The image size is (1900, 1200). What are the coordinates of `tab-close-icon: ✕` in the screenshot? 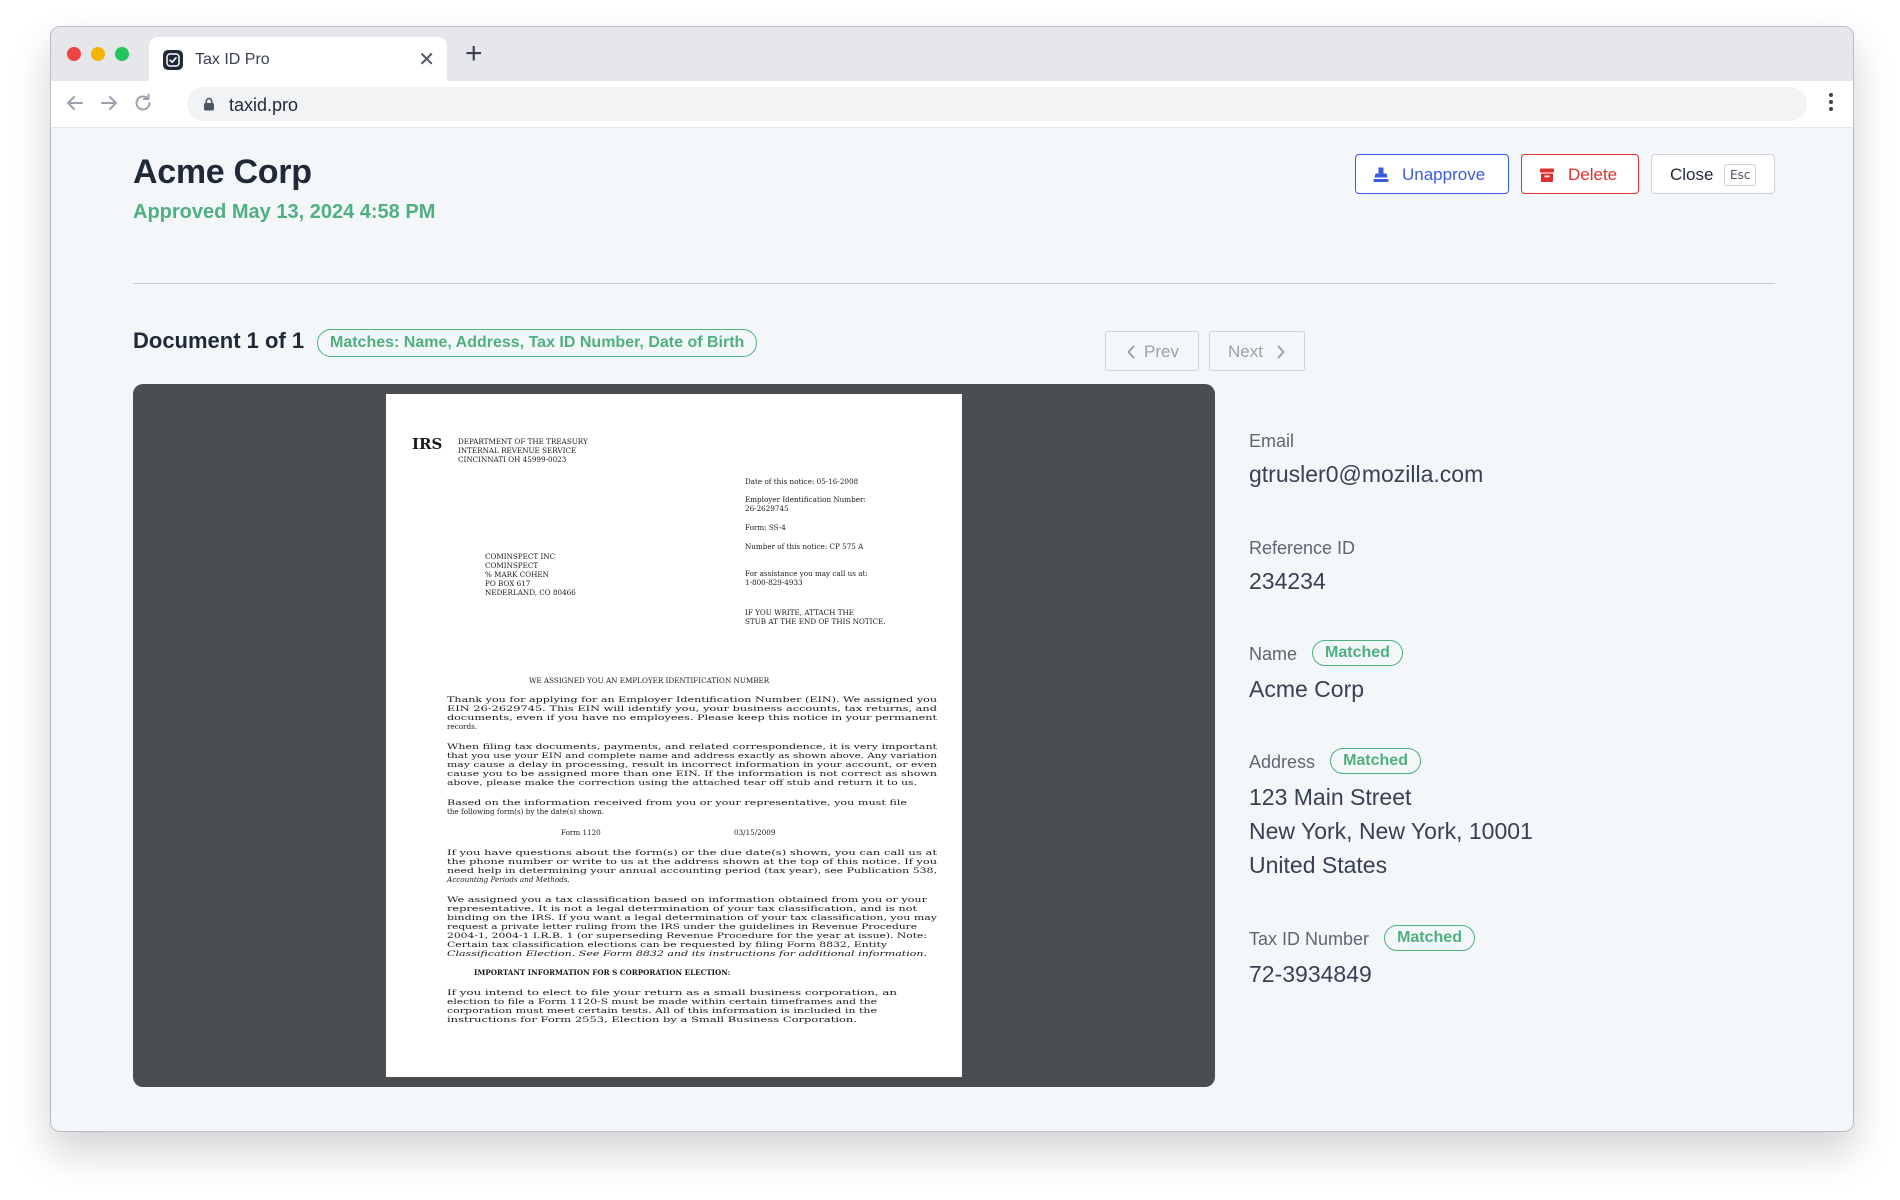 It's located at (426, 59).